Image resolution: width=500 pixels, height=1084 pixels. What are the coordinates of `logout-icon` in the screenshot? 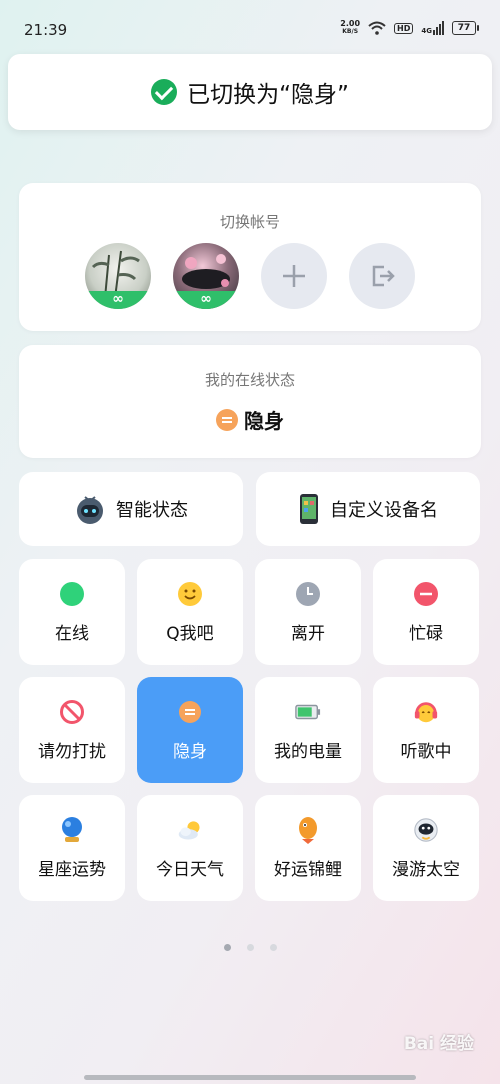 It's located at (383, 276).